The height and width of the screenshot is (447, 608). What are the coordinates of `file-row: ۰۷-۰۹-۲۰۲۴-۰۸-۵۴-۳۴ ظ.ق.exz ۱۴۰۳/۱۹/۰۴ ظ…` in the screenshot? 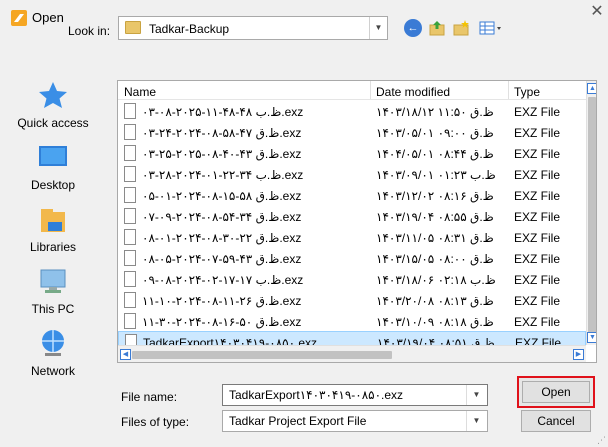 It's located at (352, 216).